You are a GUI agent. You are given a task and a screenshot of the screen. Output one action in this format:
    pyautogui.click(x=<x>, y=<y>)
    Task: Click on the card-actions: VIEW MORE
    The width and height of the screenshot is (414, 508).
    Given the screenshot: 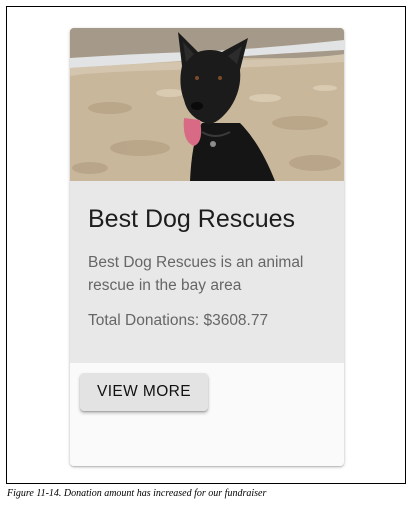 What is the action you would take?
    pyautogui.click(x=207, y=414)
    